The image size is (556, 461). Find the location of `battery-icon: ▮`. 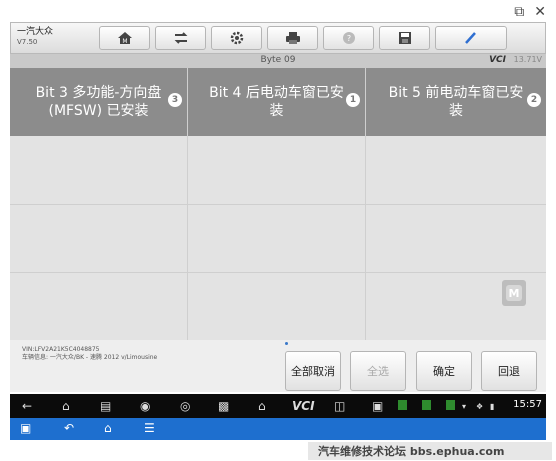

battery-icon: ▮ is located at coordinates (492, 406).